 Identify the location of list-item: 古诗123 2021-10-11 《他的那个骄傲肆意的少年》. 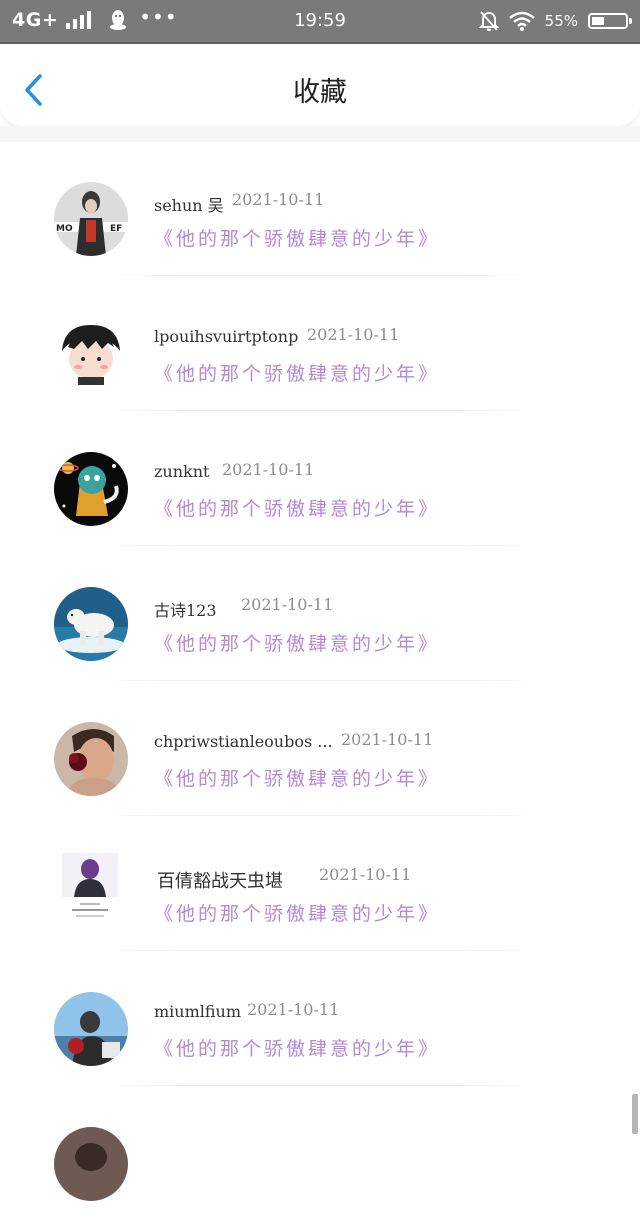
(320, 614).